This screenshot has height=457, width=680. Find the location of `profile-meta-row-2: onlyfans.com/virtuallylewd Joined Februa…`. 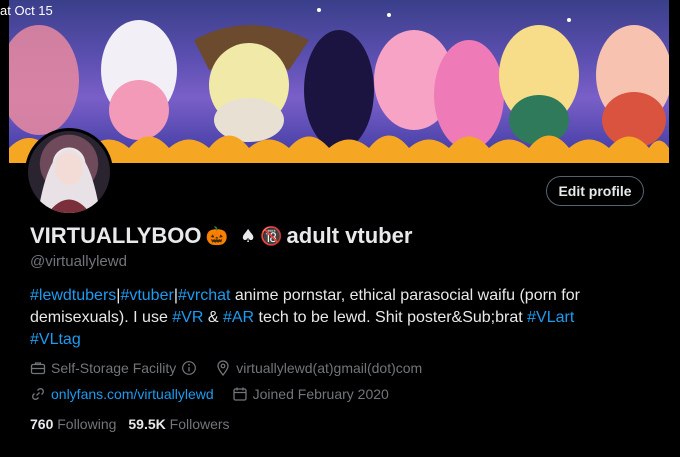

profile-meta-row-2: onlyfans.com/virtuallylewd Joined Februa… is located at coordinates (209, 394).